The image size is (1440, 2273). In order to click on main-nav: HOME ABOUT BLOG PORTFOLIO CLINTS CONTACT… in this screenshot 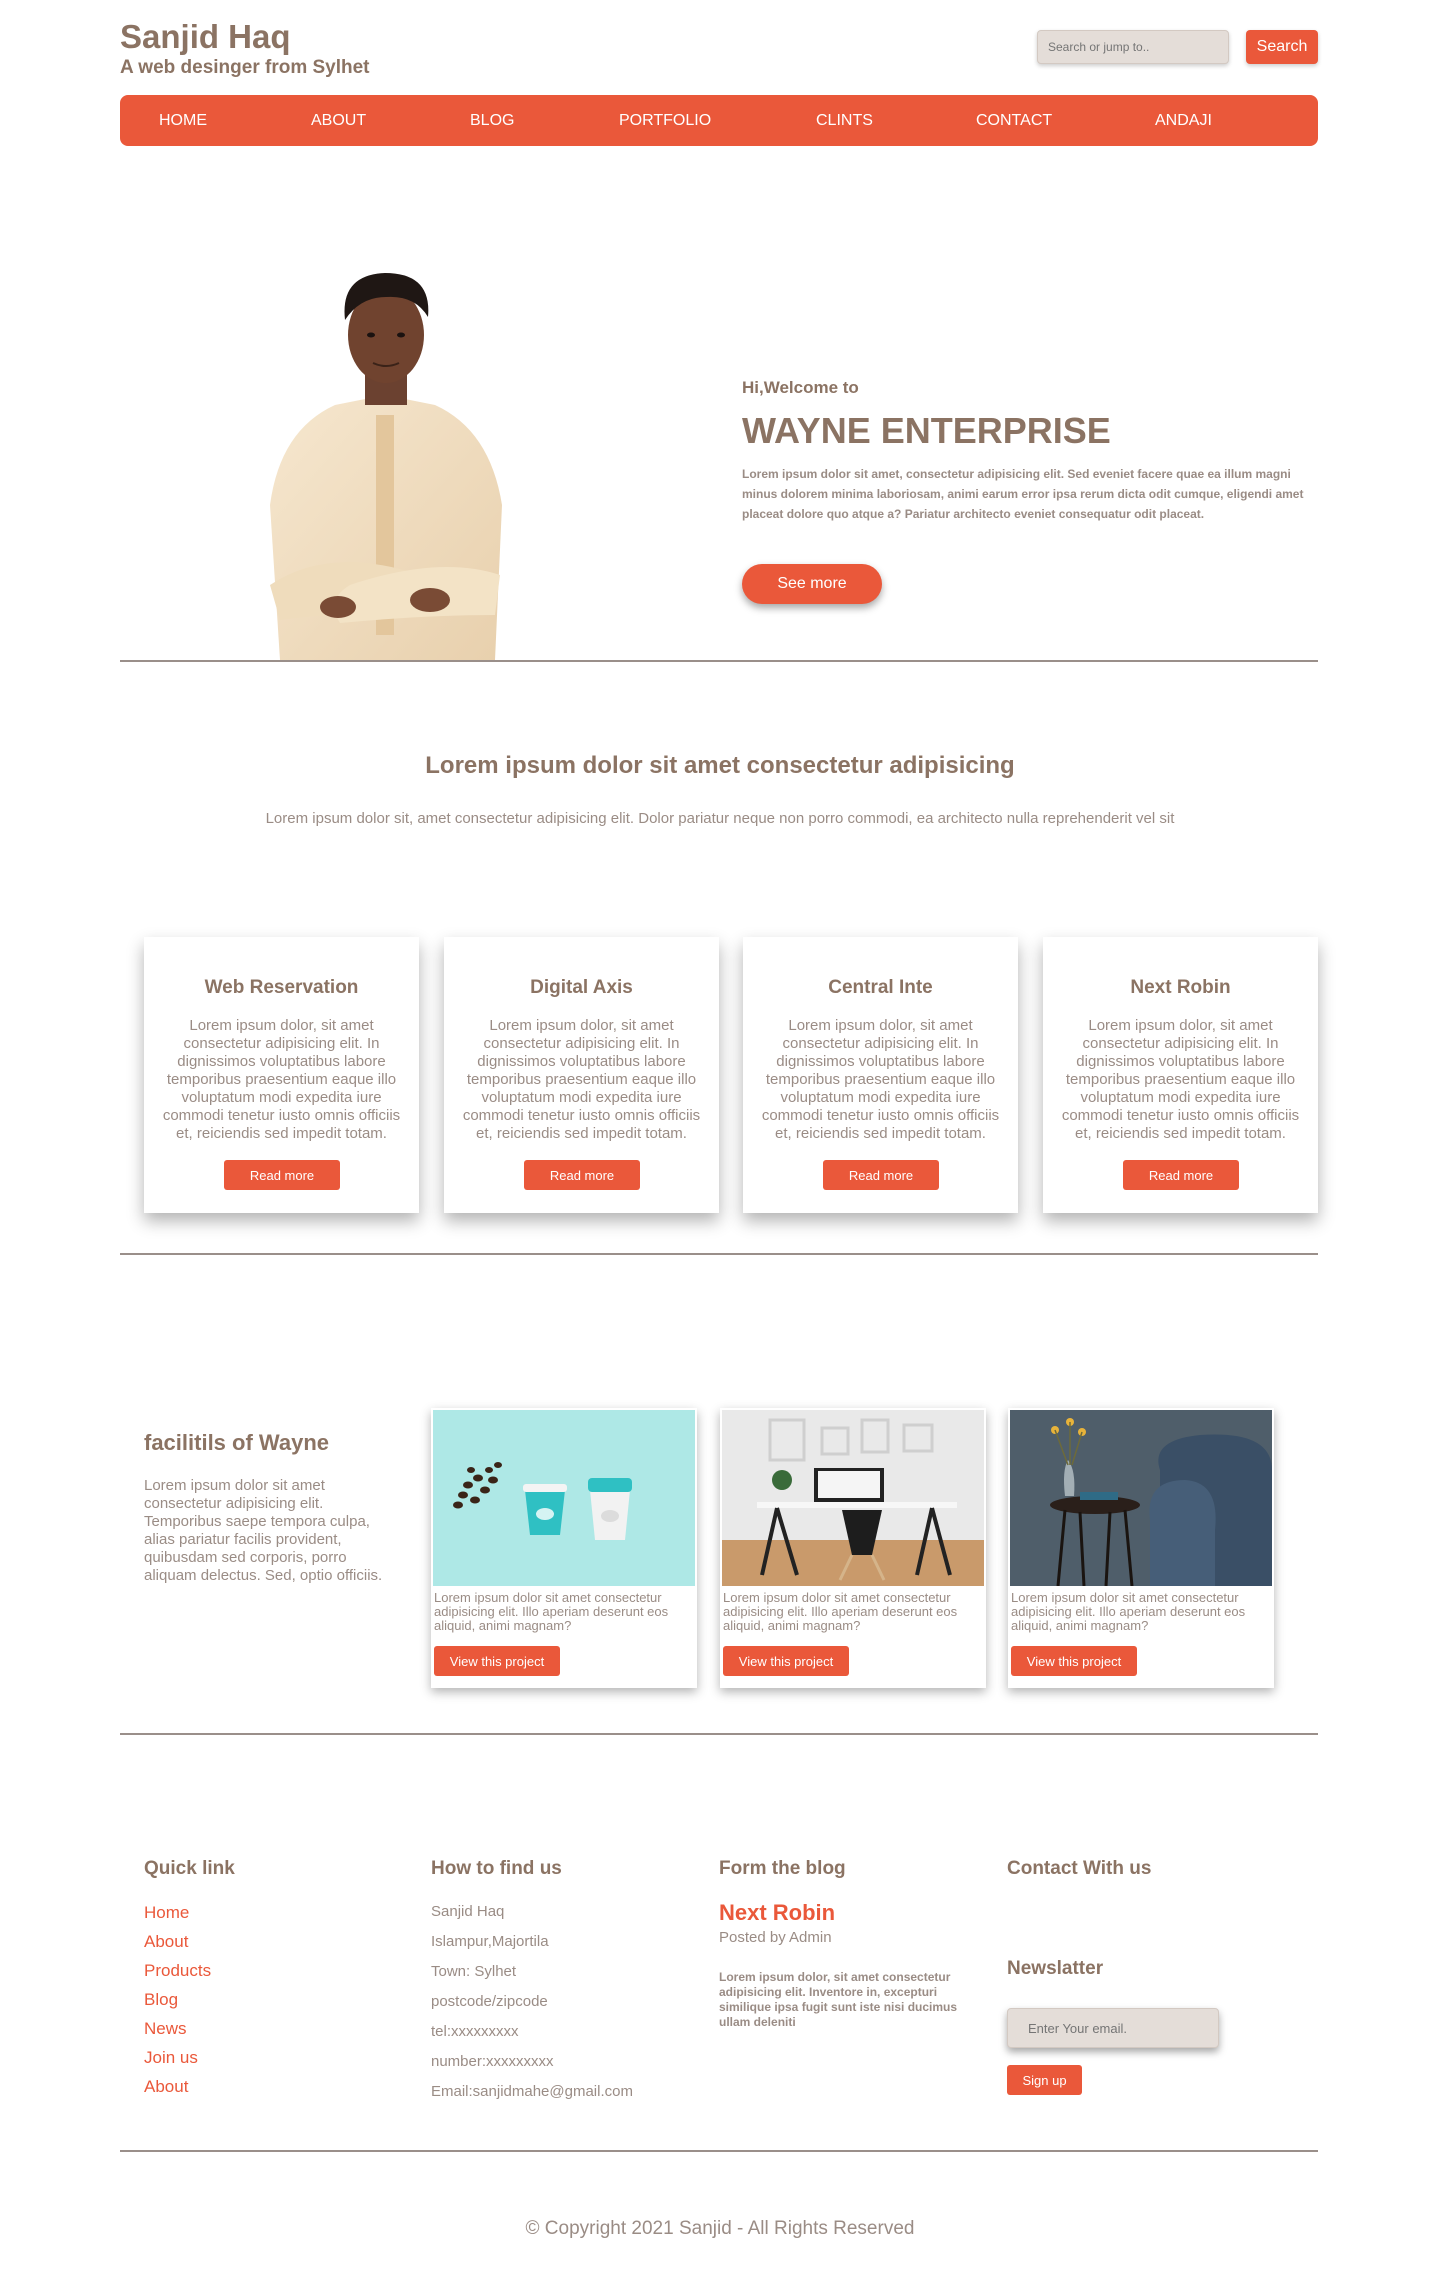, I will do `click(719, 120)`.